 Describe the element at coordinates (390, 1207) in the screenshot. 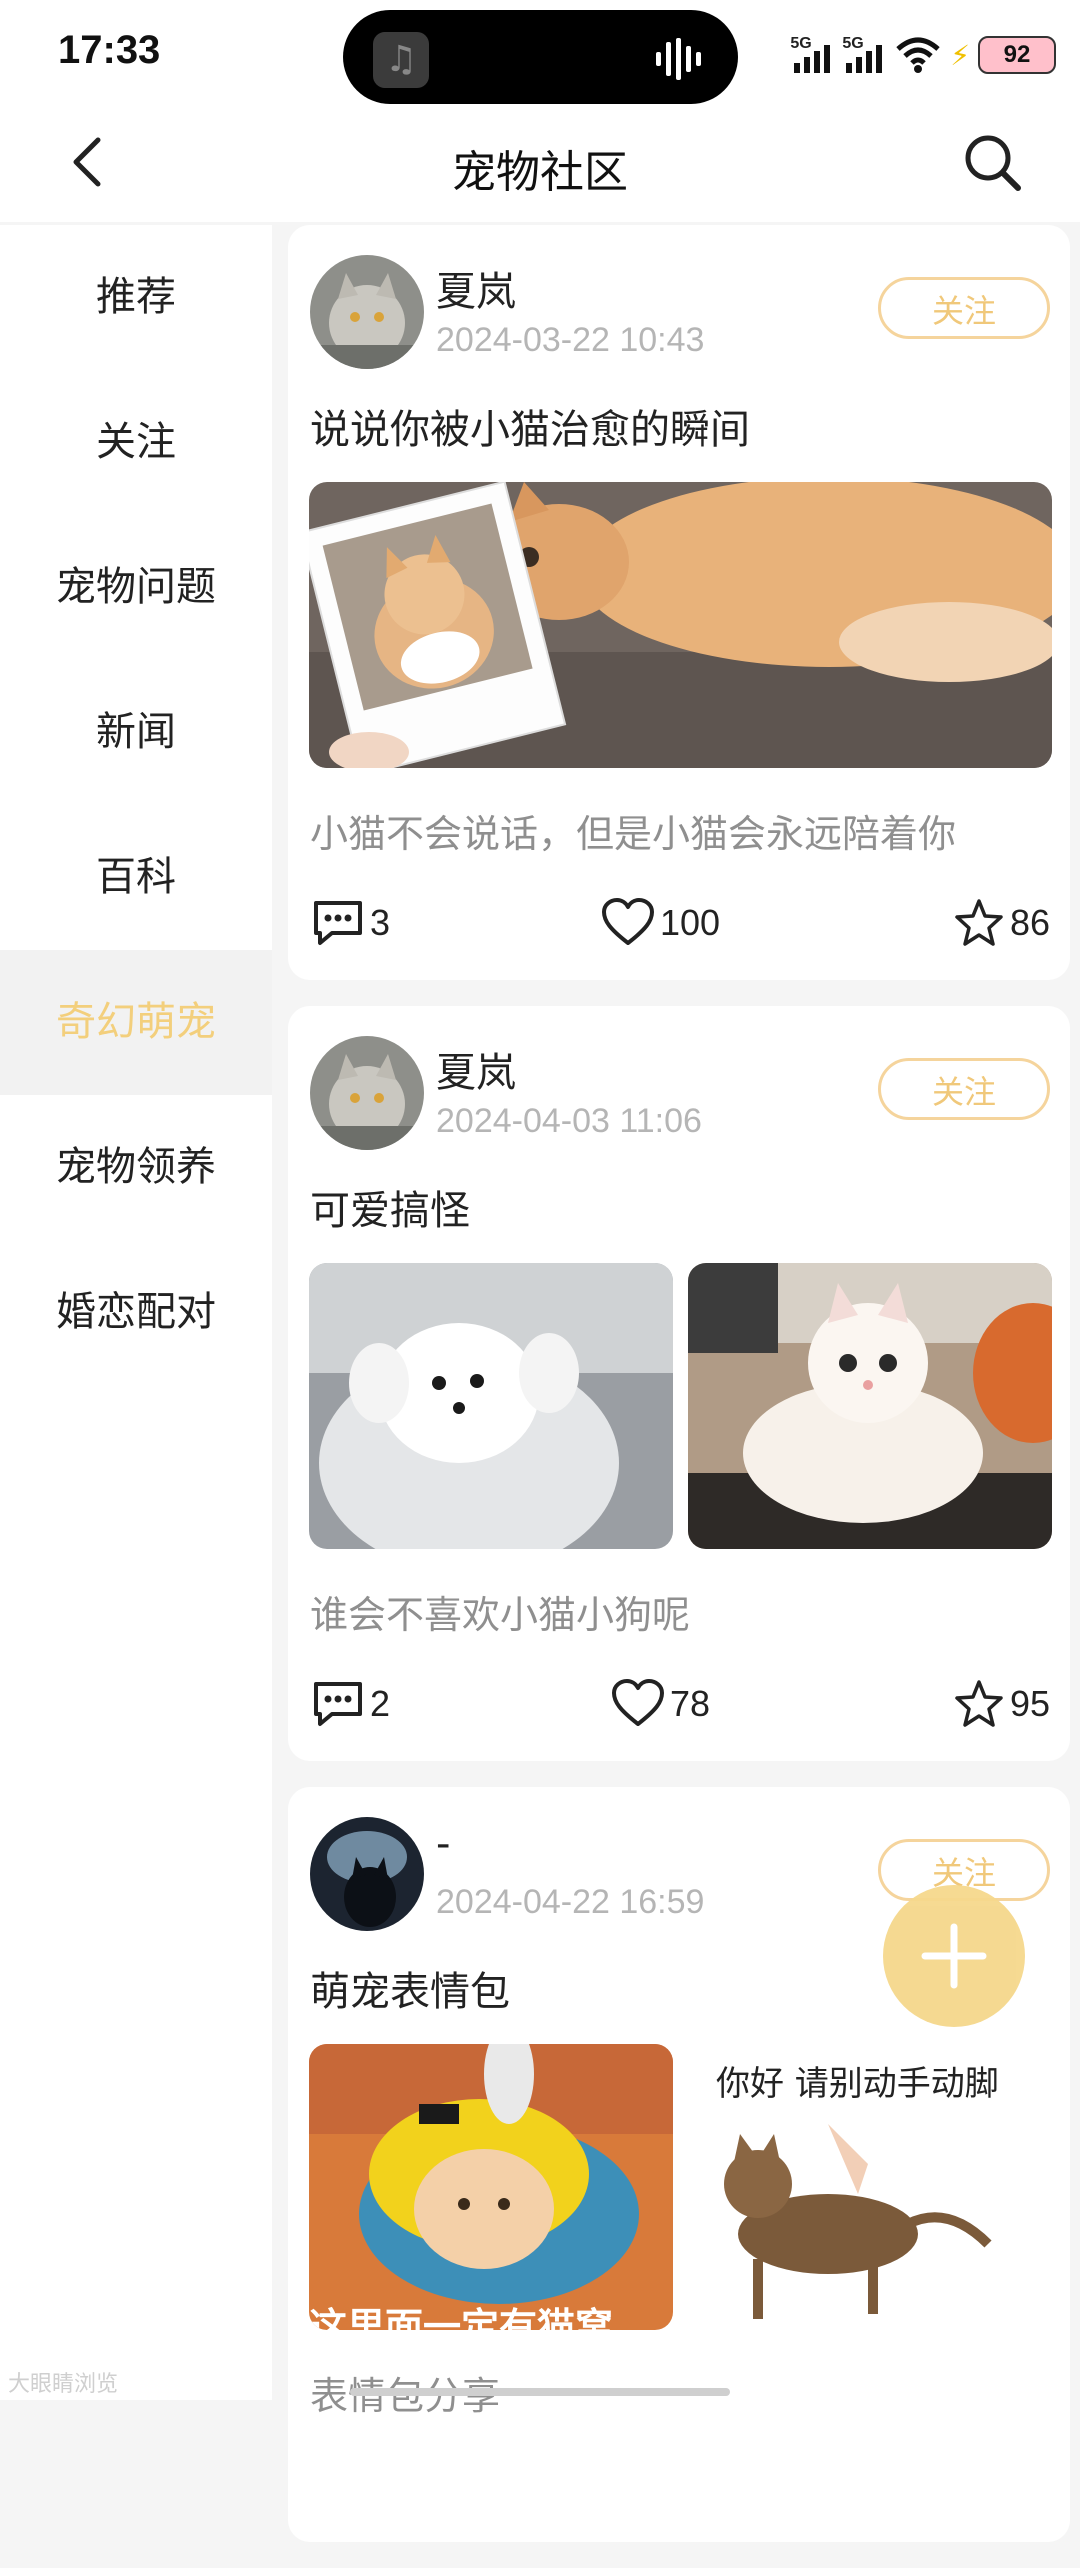

I see `post-title: 可爱搞怪` at that location.